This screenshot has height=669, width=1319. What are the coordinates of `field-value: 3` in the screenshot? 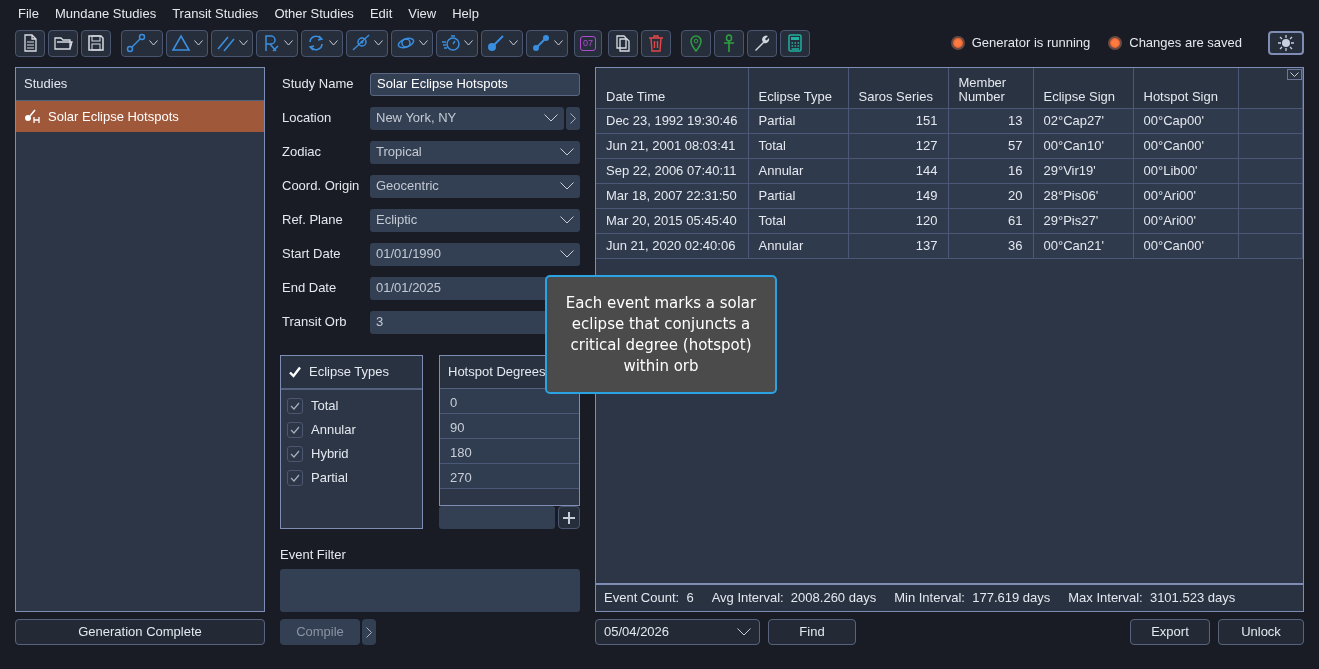 It's located at (380, 322).